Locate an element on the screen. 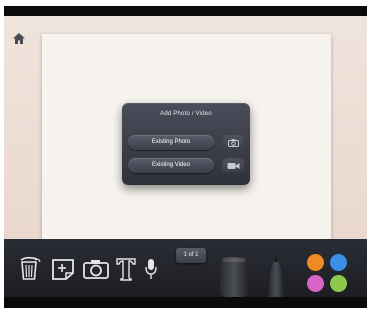  home-button is located at coordinates (19, 38).